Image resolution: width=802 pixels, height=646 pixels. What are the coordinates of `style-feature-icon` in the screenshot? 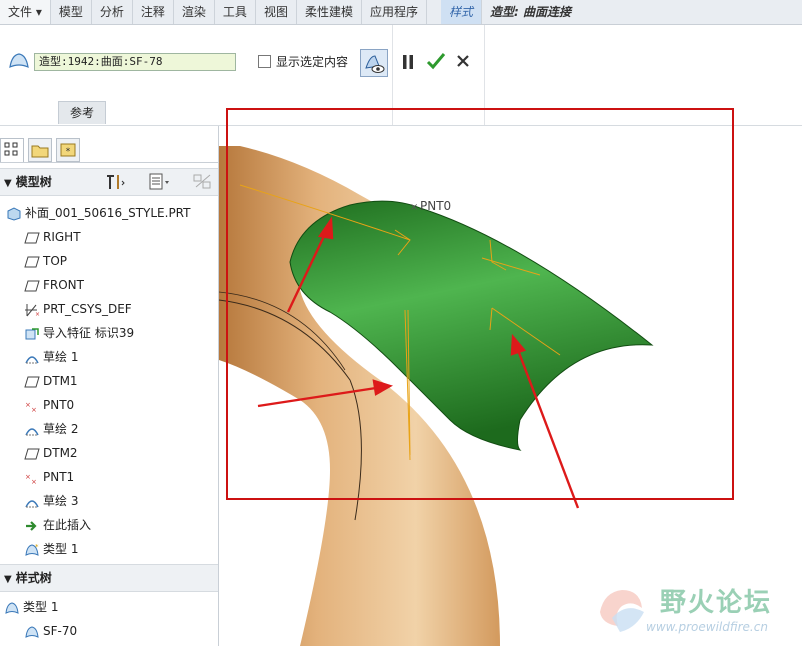 It's located at (12, 607).